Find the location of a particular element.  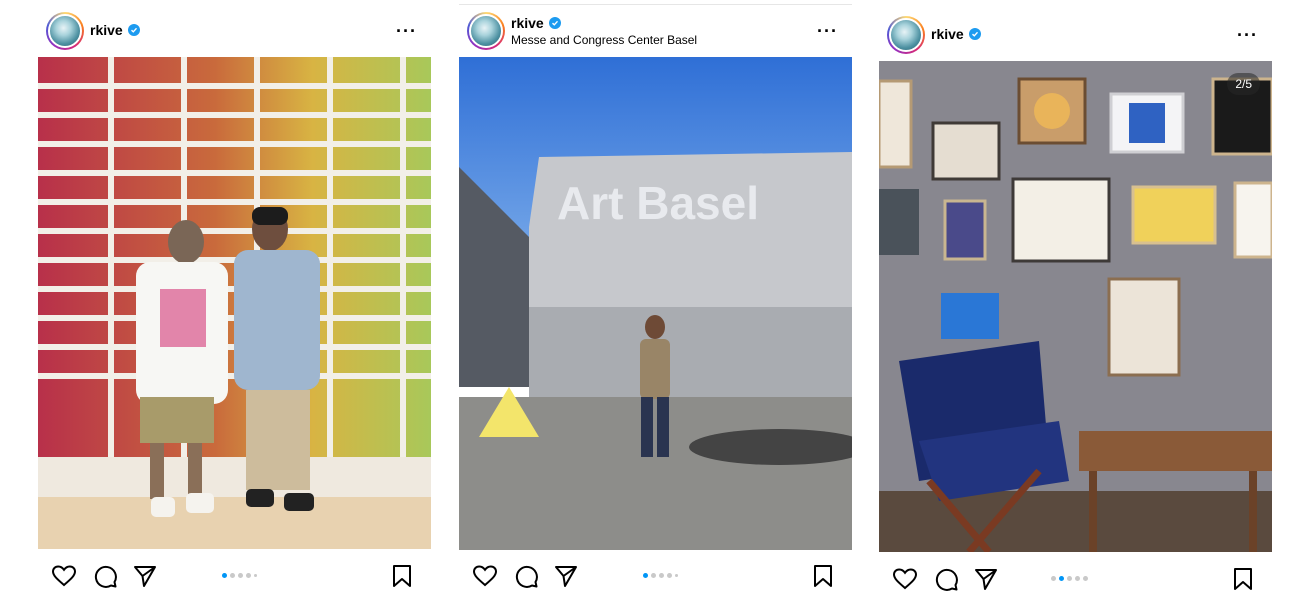

slide-counter: 2/5 is located at coordinates (1243, 84).